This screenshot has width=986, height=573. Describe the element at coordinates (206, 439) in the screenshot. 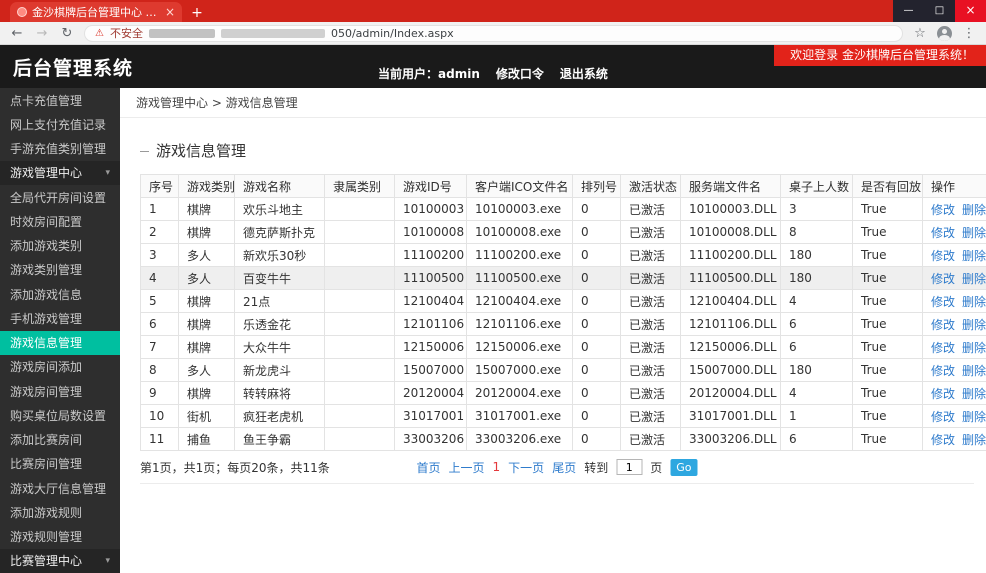

I see `table-cell: 捕鱼` at that location.